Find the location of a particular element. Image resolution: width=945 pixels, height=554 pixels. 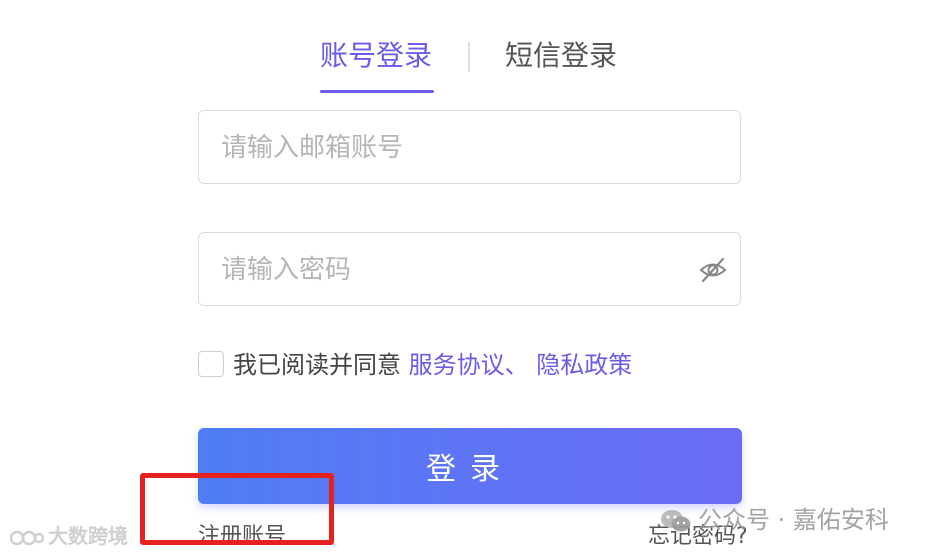

agreement-prefix: 我已阅读并同意 is located at coordinates (321, 365).